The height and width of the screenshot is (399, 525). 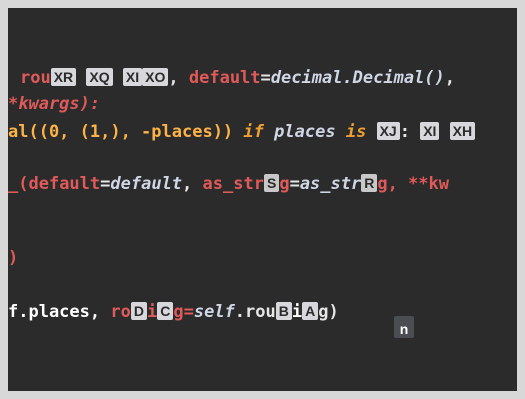 What do you see at coordinates (183, 312) in the screenshot?
I see `code-token: g=` at bounding box center [183, 312].